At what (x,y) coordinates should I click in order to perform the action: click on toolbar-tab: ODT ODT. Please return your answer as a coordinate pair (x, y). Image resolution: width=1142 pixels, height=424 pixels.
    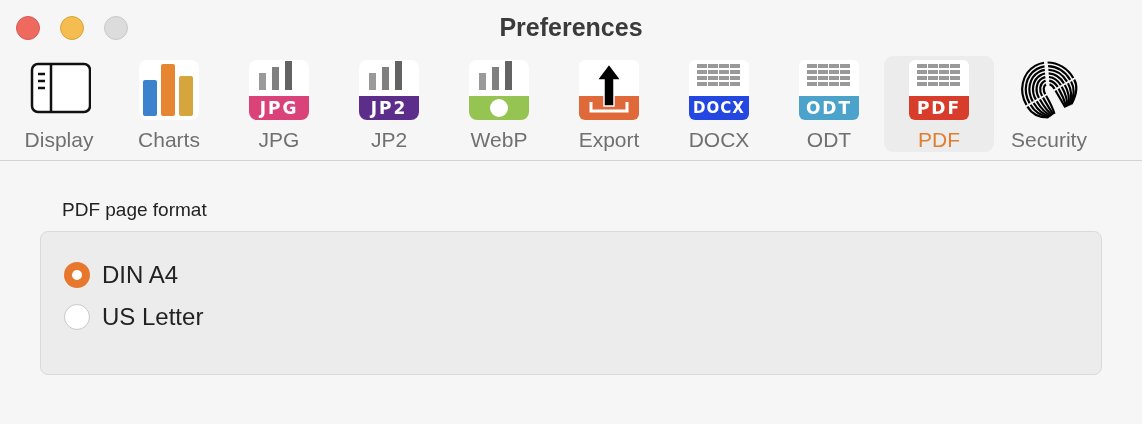
    Looking at the image, I should click on (829, 104).